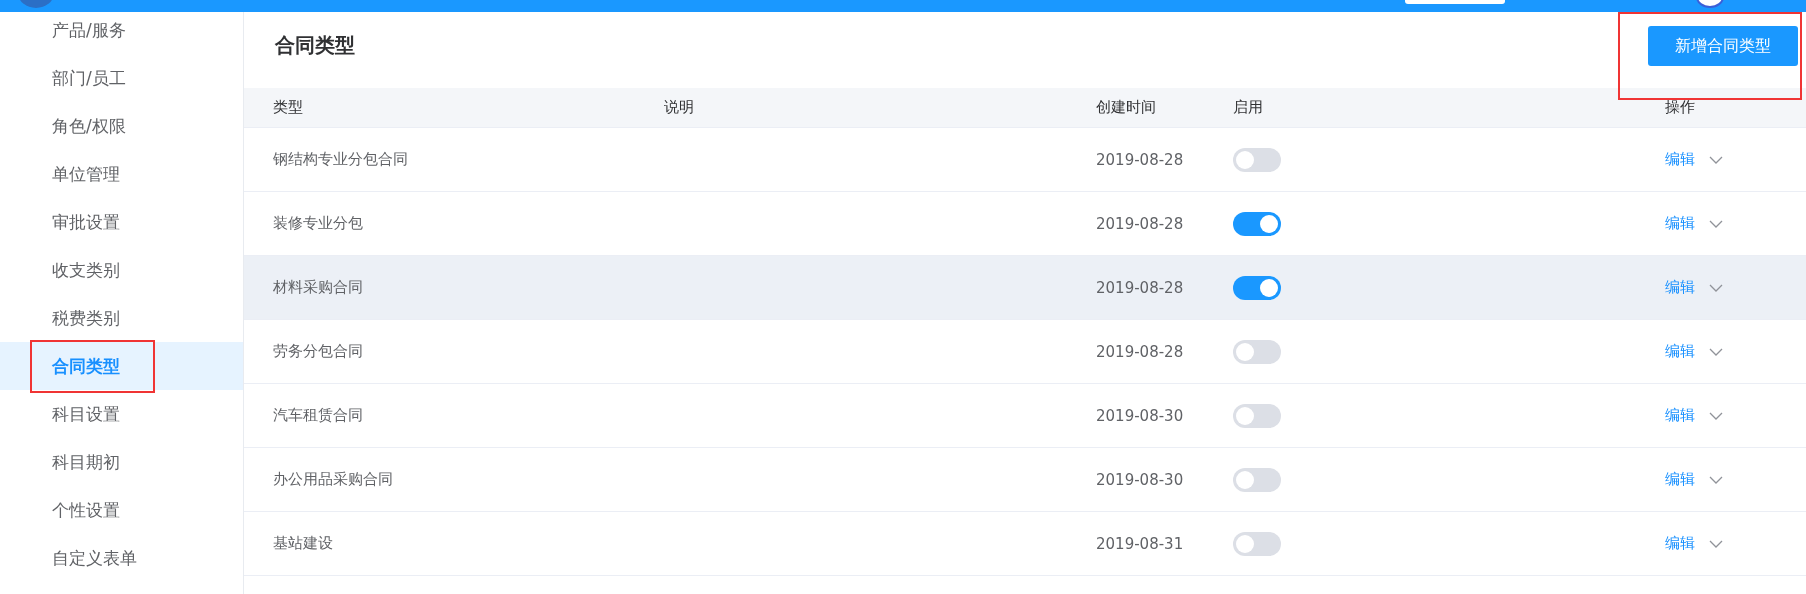 This screenshot has width=1806, height=594. Describe the element at coordinates (340, 159) in the screenshot. I see `table-cell-text: 钢结构专业分包合同` at that location.